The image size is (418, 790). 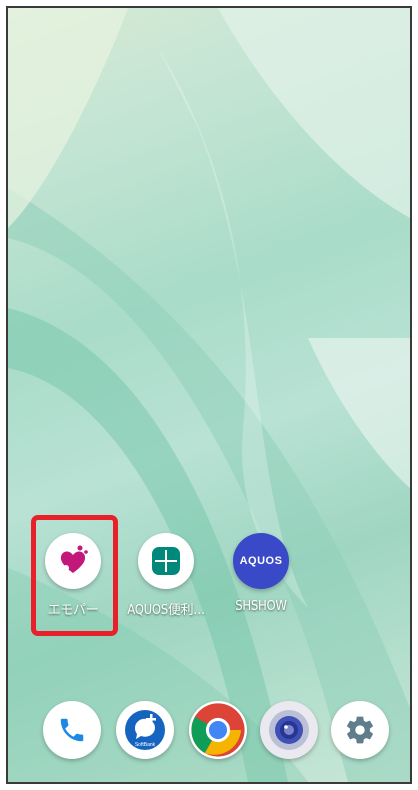 I want to click on dock-camera, so click(x=289, y=730).